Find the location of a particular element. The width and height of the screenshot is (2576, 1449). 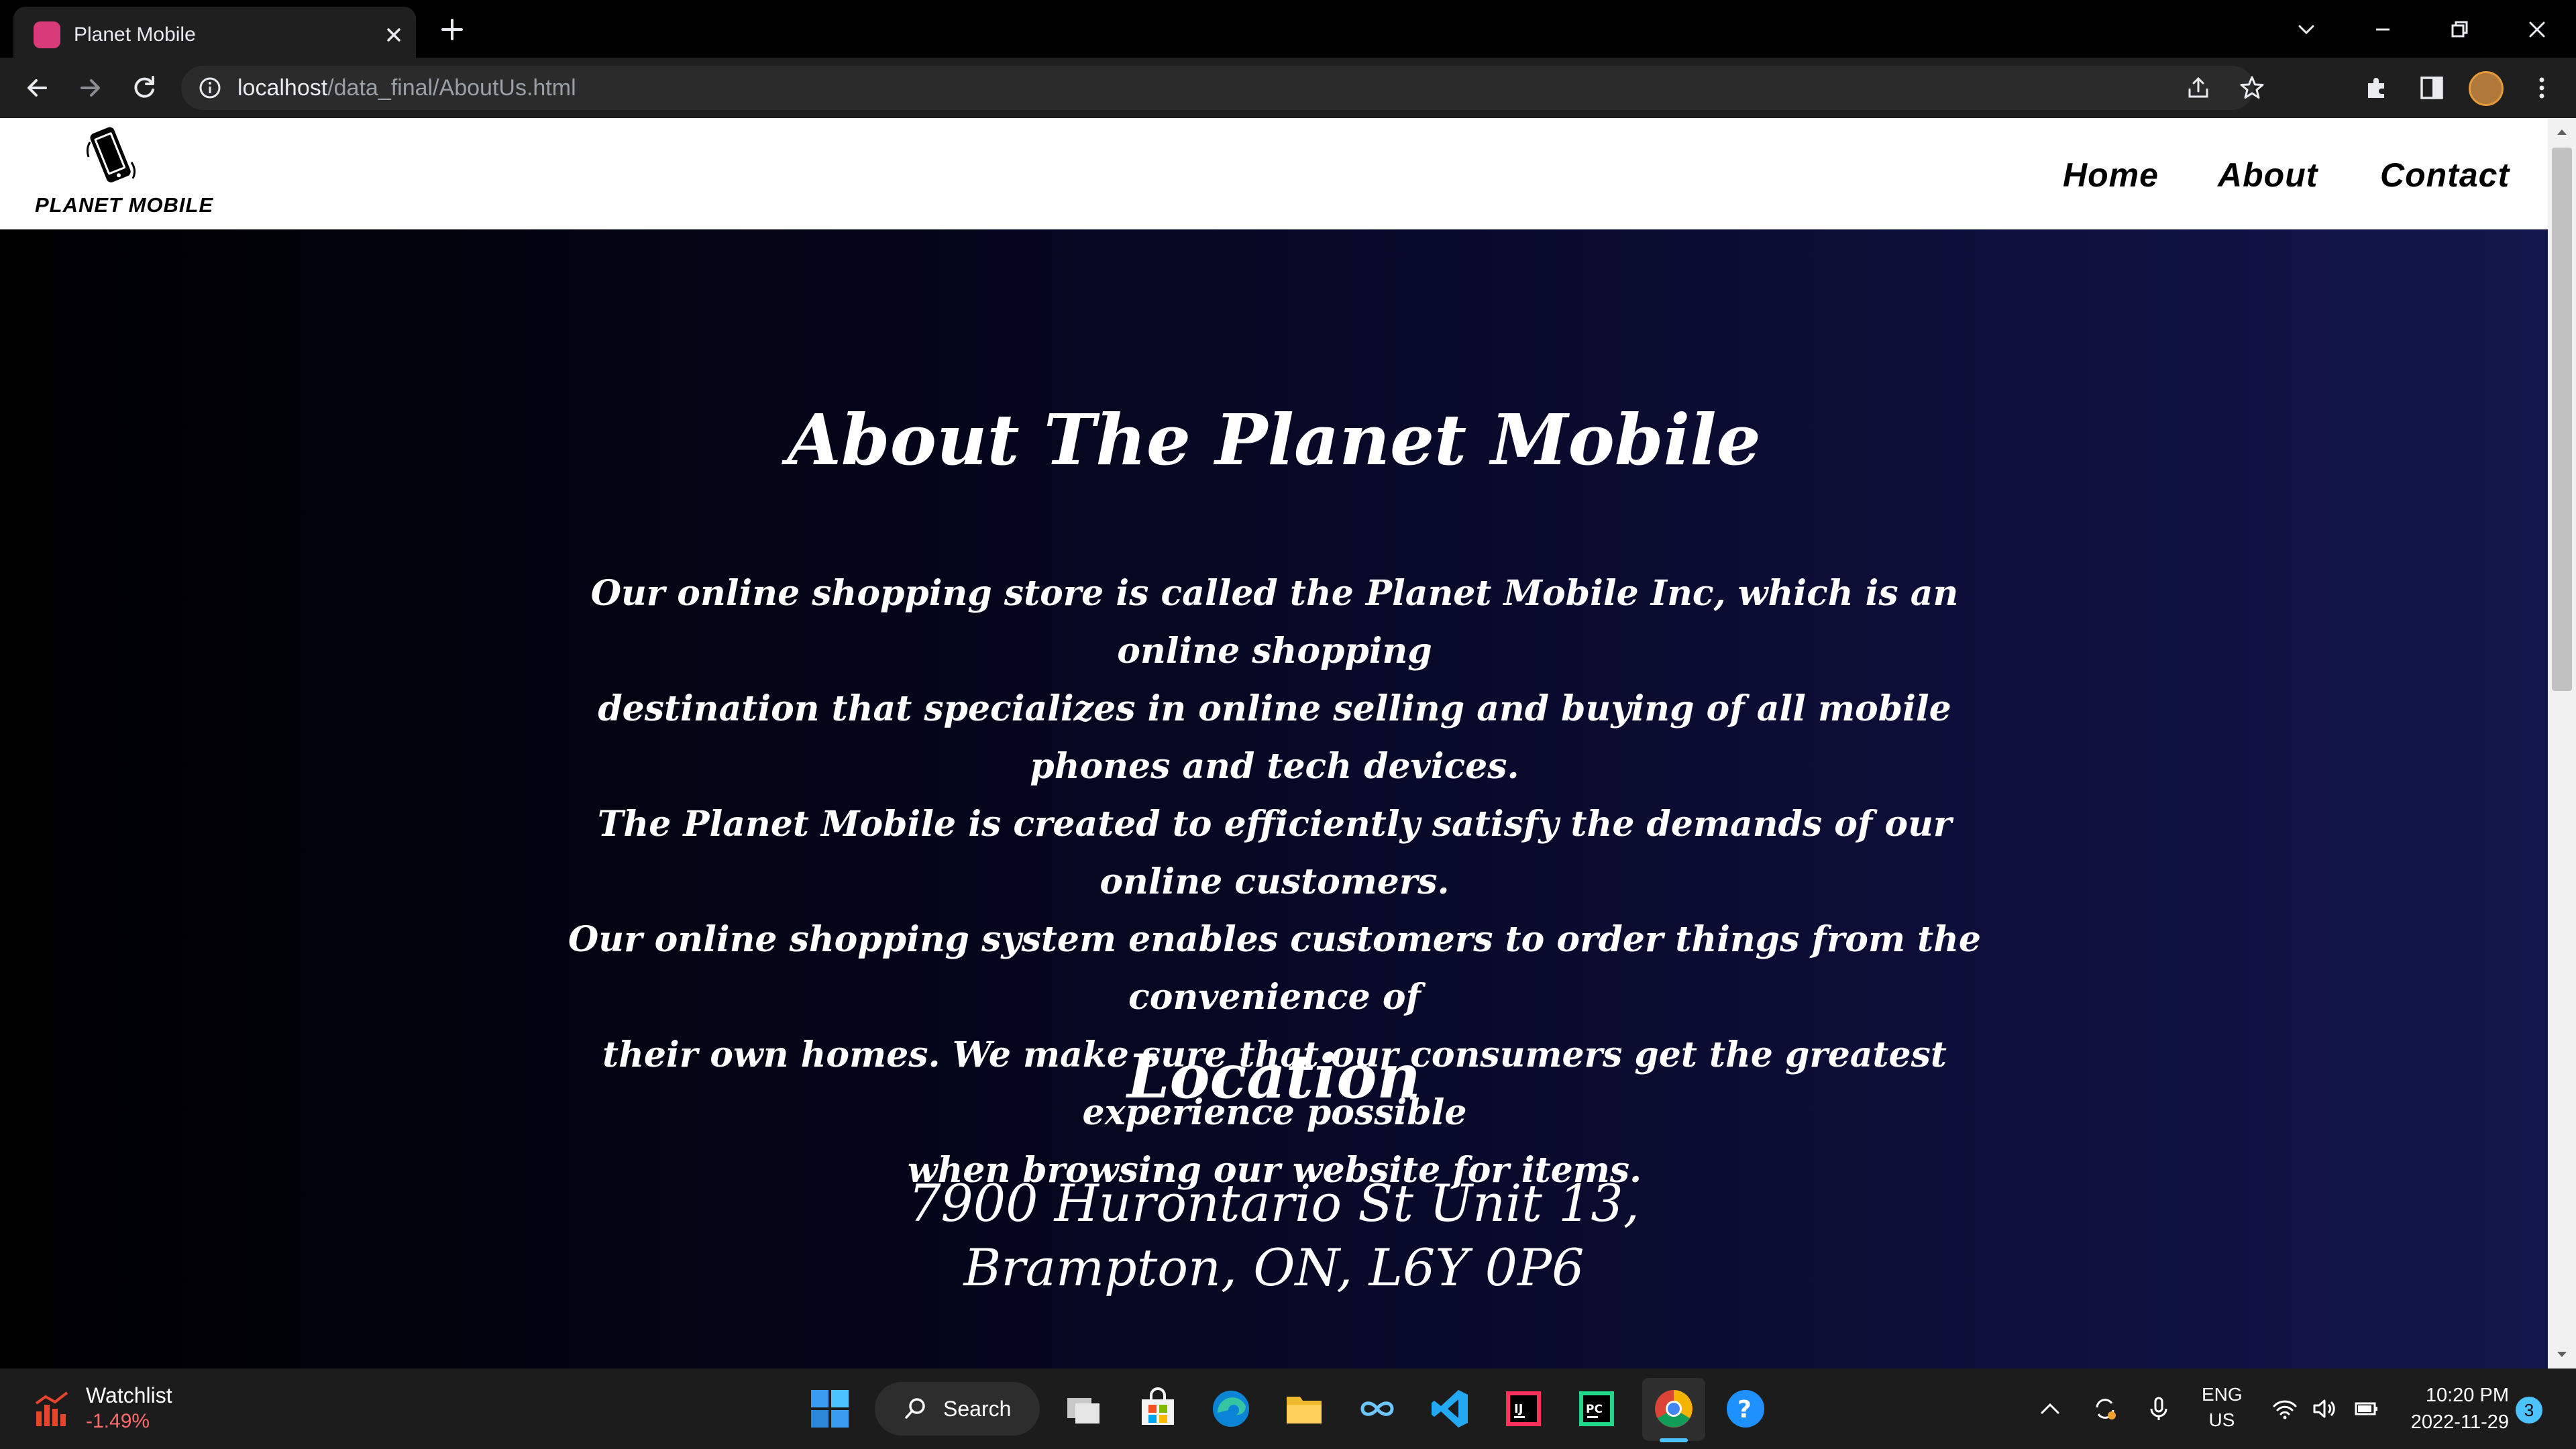

more-menu-icon is located at coordinates (2541, 87).